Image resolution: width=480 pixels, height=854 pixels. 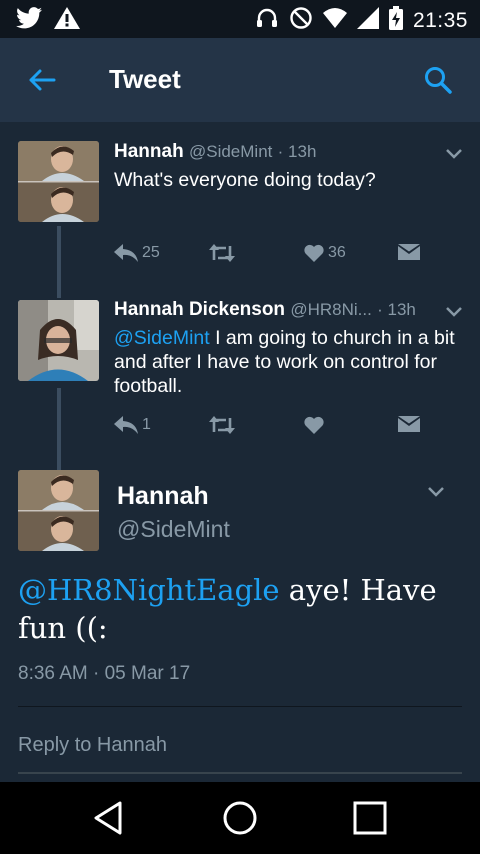 What do you see at coordinates (325, 253) in the screenshot?
I see `like-button: 36` at bounding box center [325, 253].